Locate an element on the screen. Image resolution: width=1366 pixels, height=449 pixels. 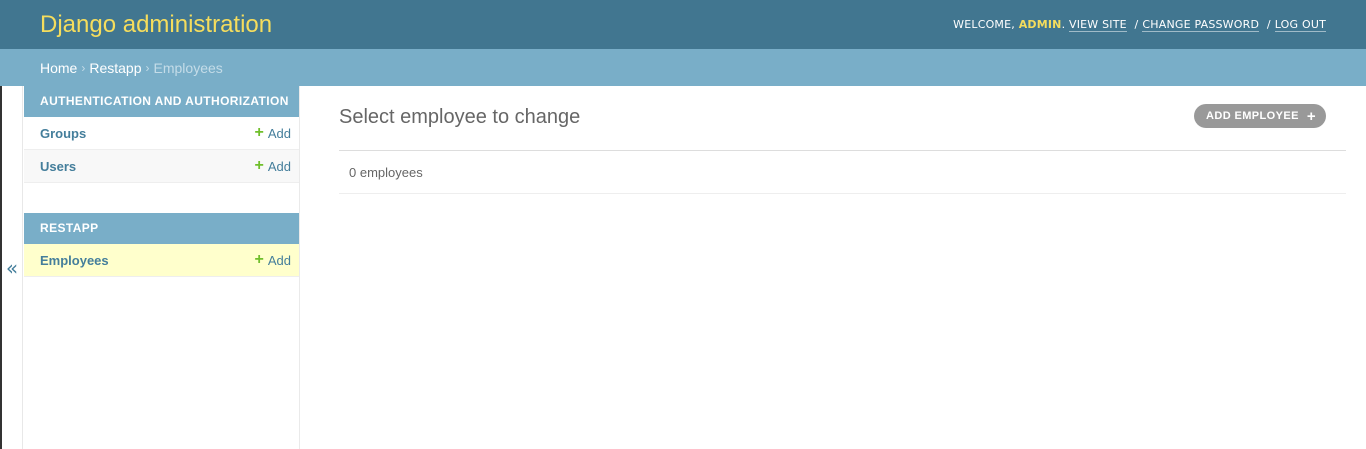
app-module-restapp: Restapp Employees + Add is located at coordinates (161, 245).